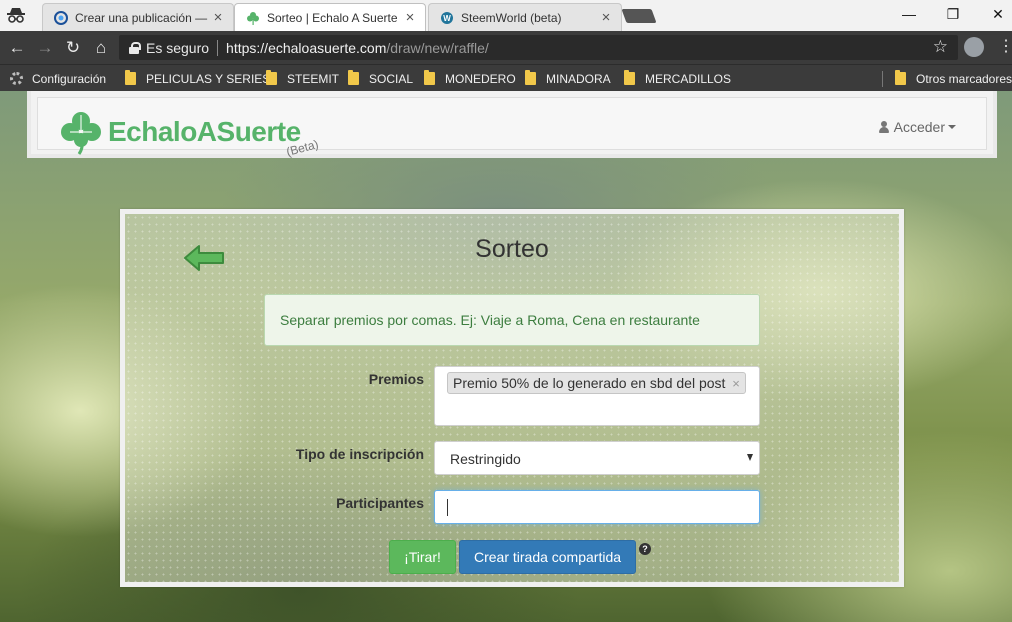  Describe the element at coordinates (101, 48) in the screenshot. I see `home-icon: ⌂` at that location.